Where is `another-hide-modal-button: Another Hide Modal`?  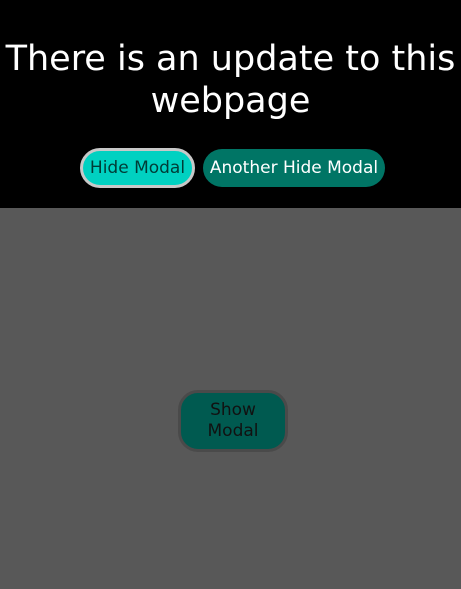 another-hide-modal-button: Another Hide Modal is located at coordinates (294, 168).